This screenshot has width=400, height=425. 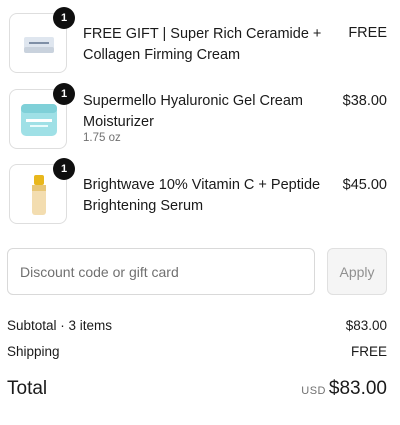 What do you see at coordinates (99, 271) in the screenshot?
I see `discount-placeholder: Discount code or gift card` at bounding box center [99, 271].